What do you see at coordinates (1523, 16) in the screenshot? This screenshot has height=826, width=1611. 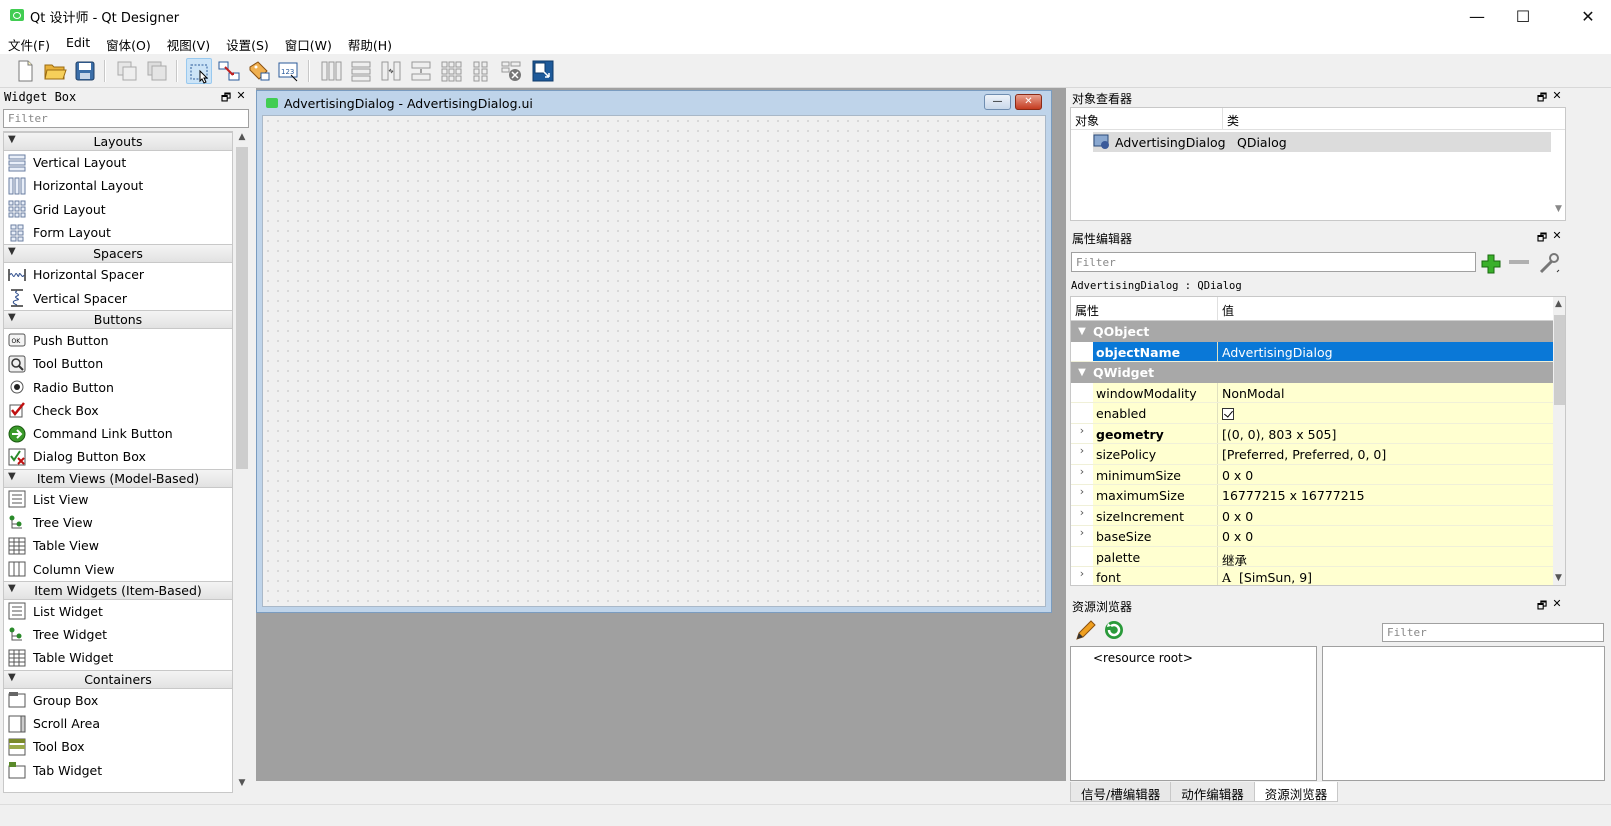 I see `maximize-button: ☐` at bounding box center [1523, 16].